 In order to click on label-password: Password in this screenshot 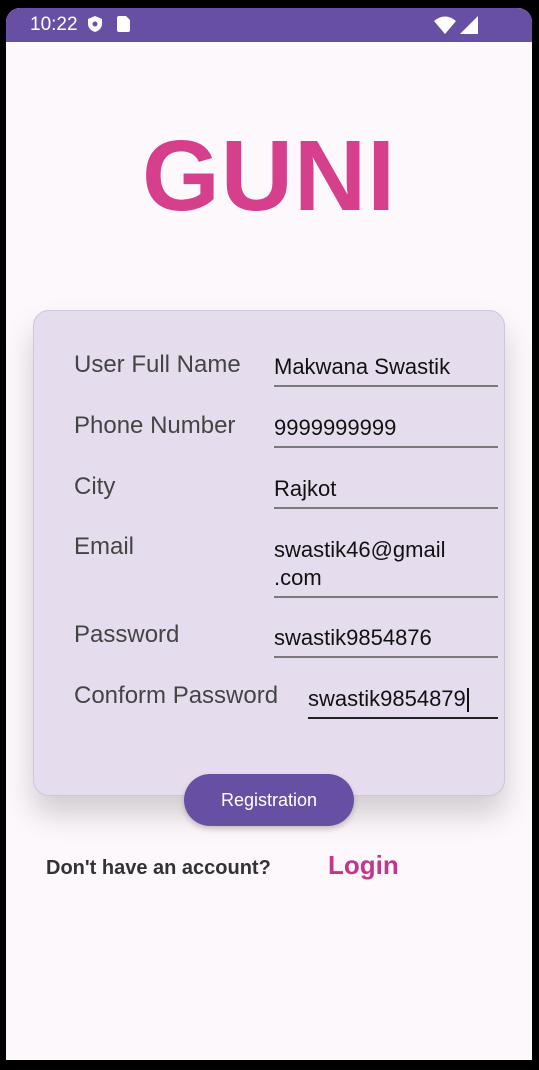, I will do `click(127, 634)`.